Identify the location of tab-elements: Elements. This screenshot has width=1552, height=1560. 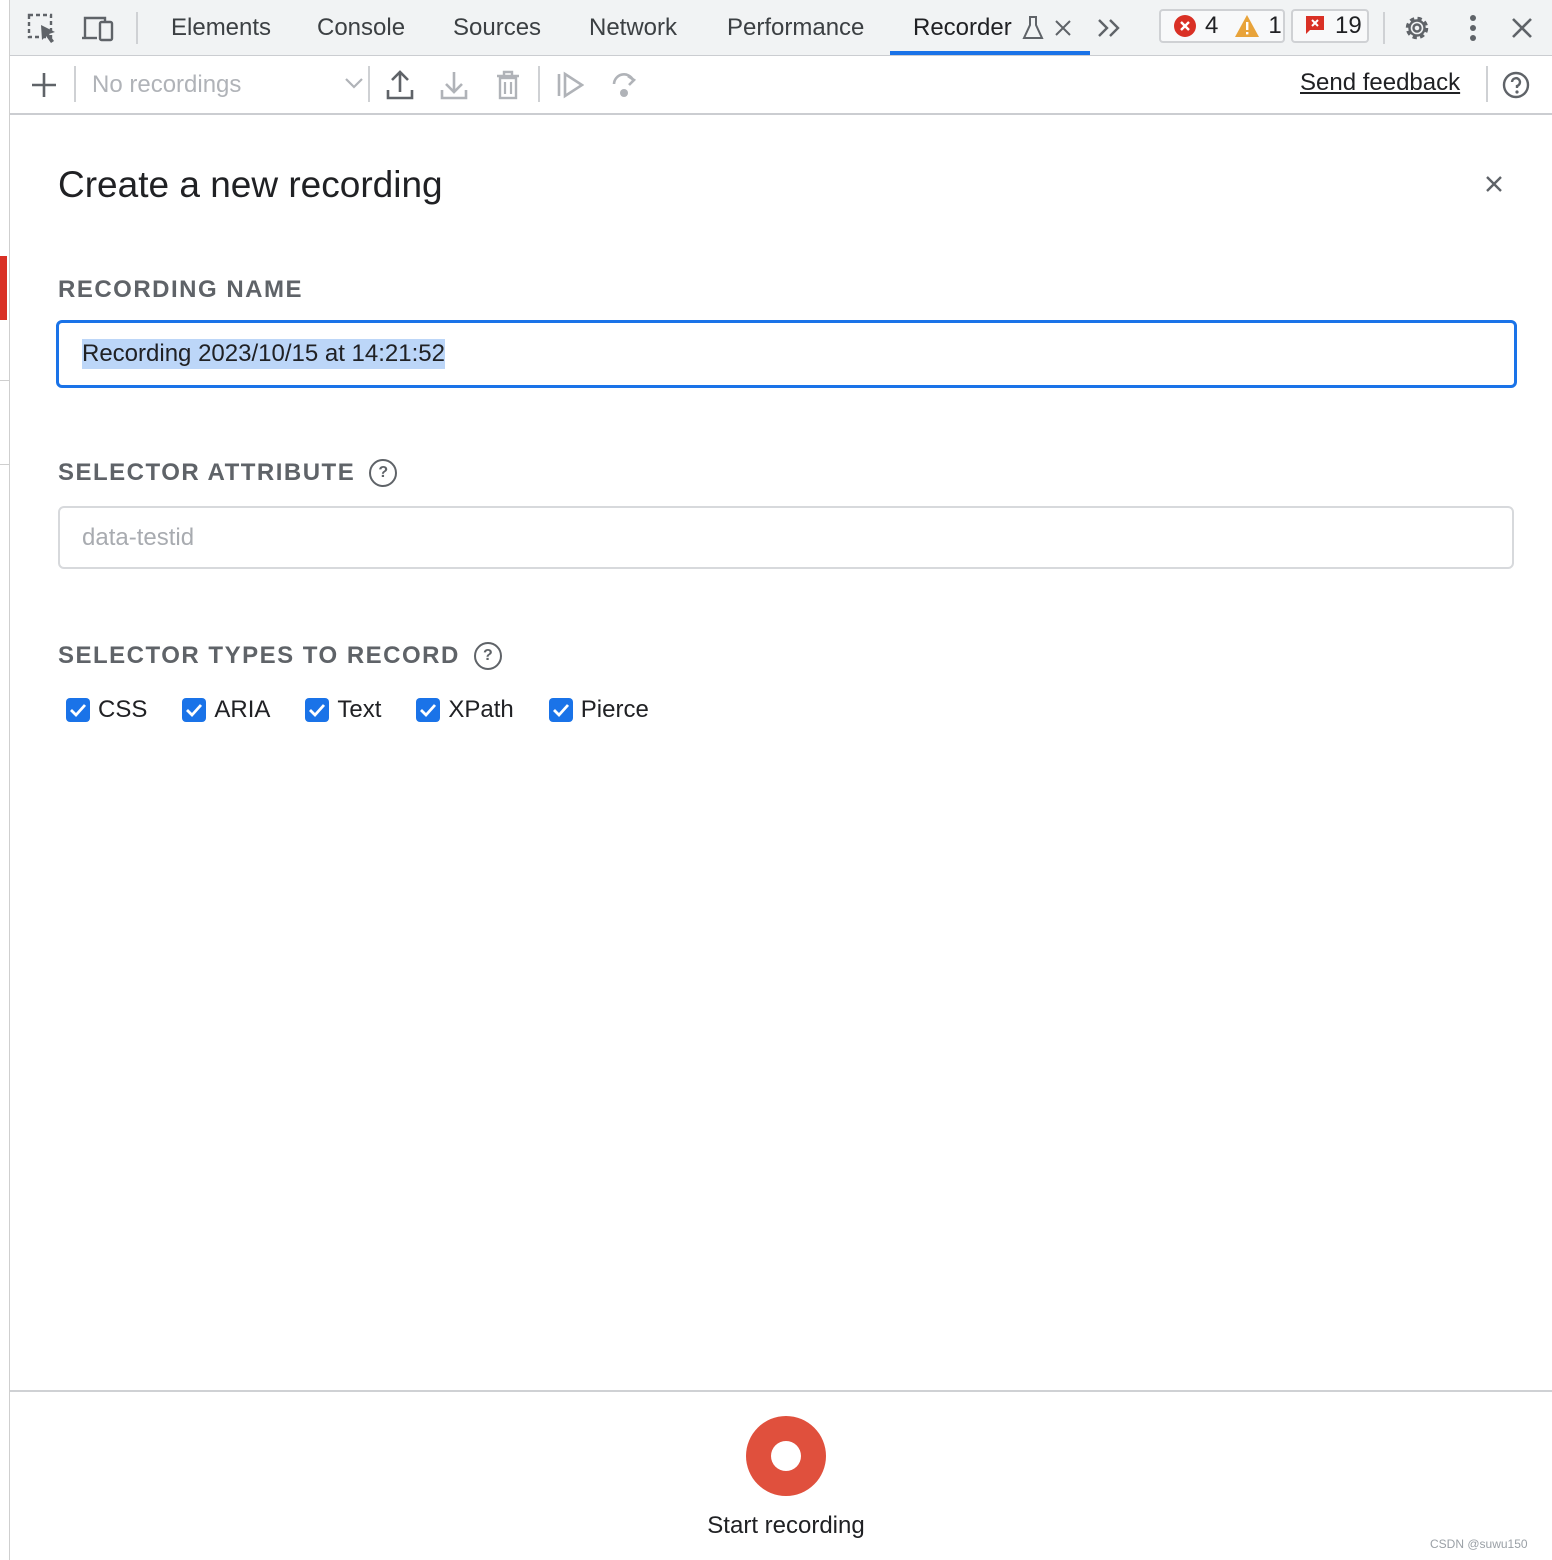
(221, 27).